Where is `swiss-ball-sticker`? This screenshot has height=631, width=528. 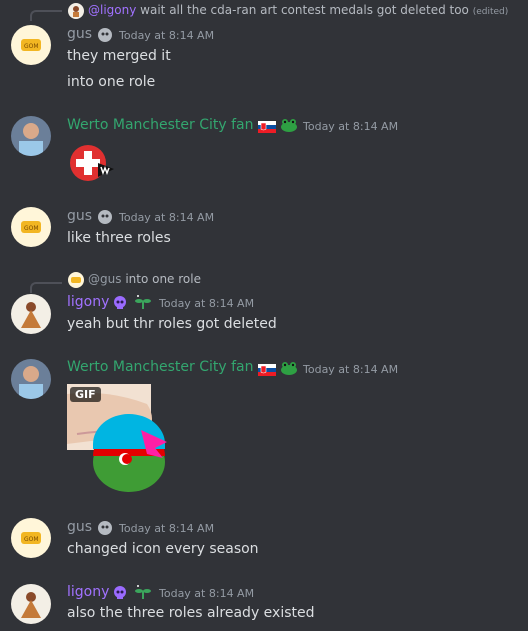
swiss-ball-sticker is located at coordinates (92, 163).